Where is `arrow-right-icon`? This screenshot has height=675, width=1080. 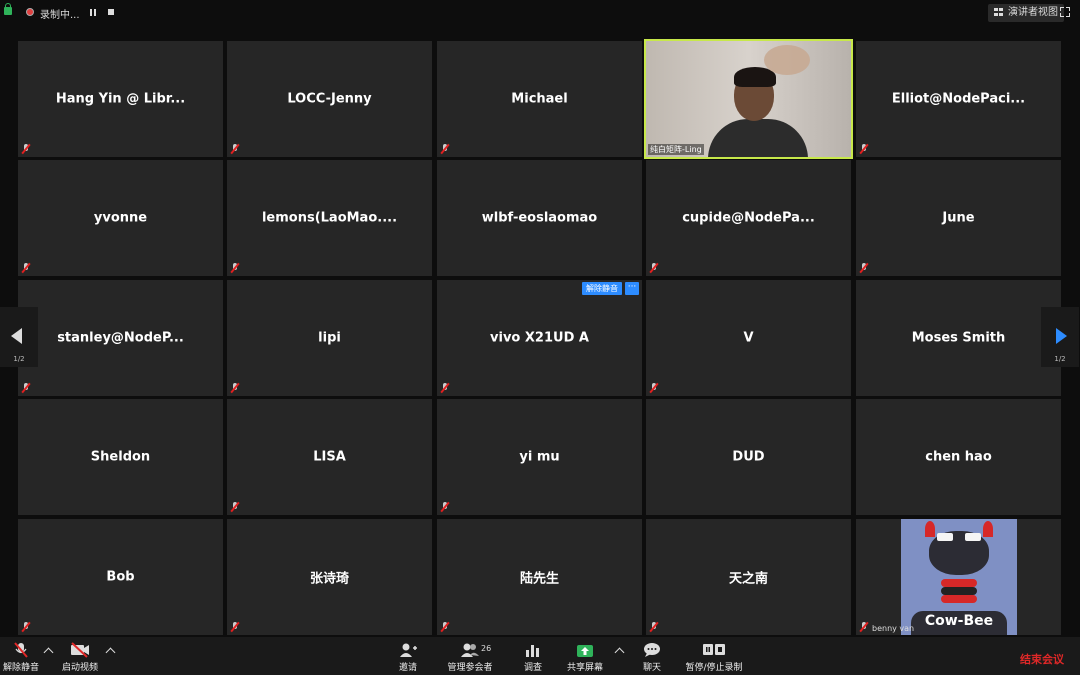 arrow-right-icon is located at coordinates (1061, 336).